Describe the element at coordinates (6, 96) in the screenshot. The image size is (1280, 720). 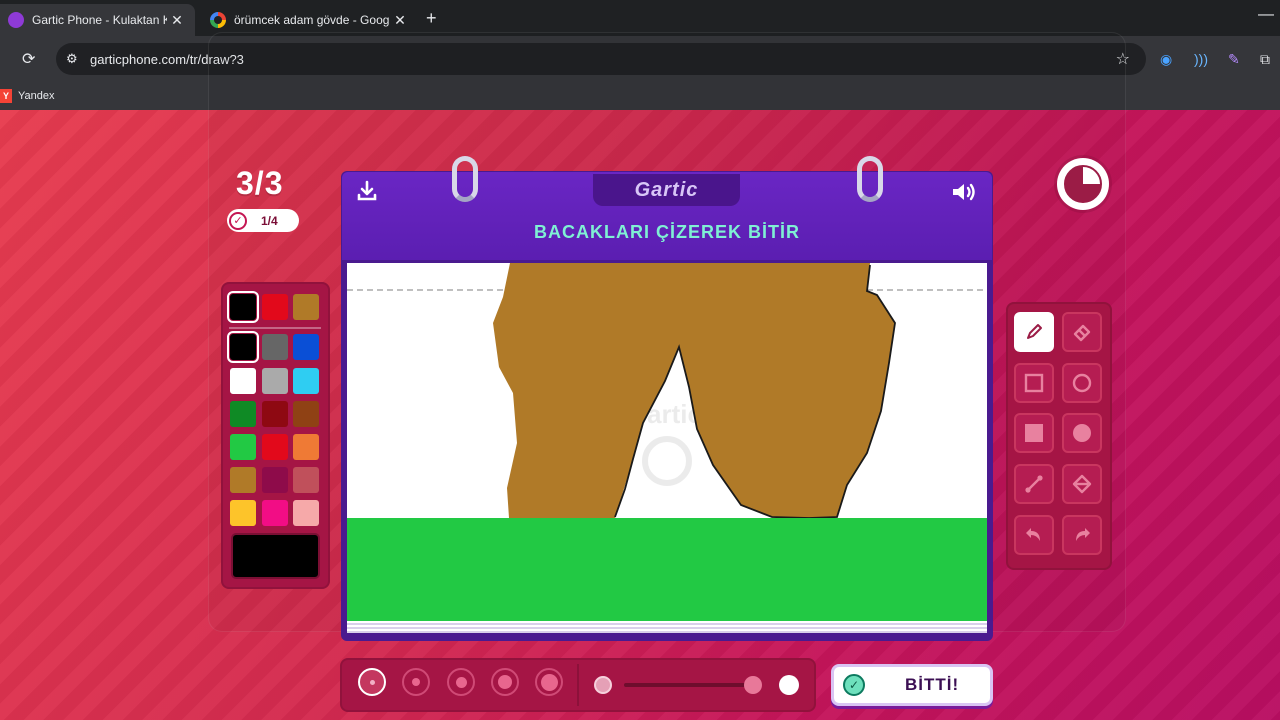
I see `yandex-icon: Y` at that location.